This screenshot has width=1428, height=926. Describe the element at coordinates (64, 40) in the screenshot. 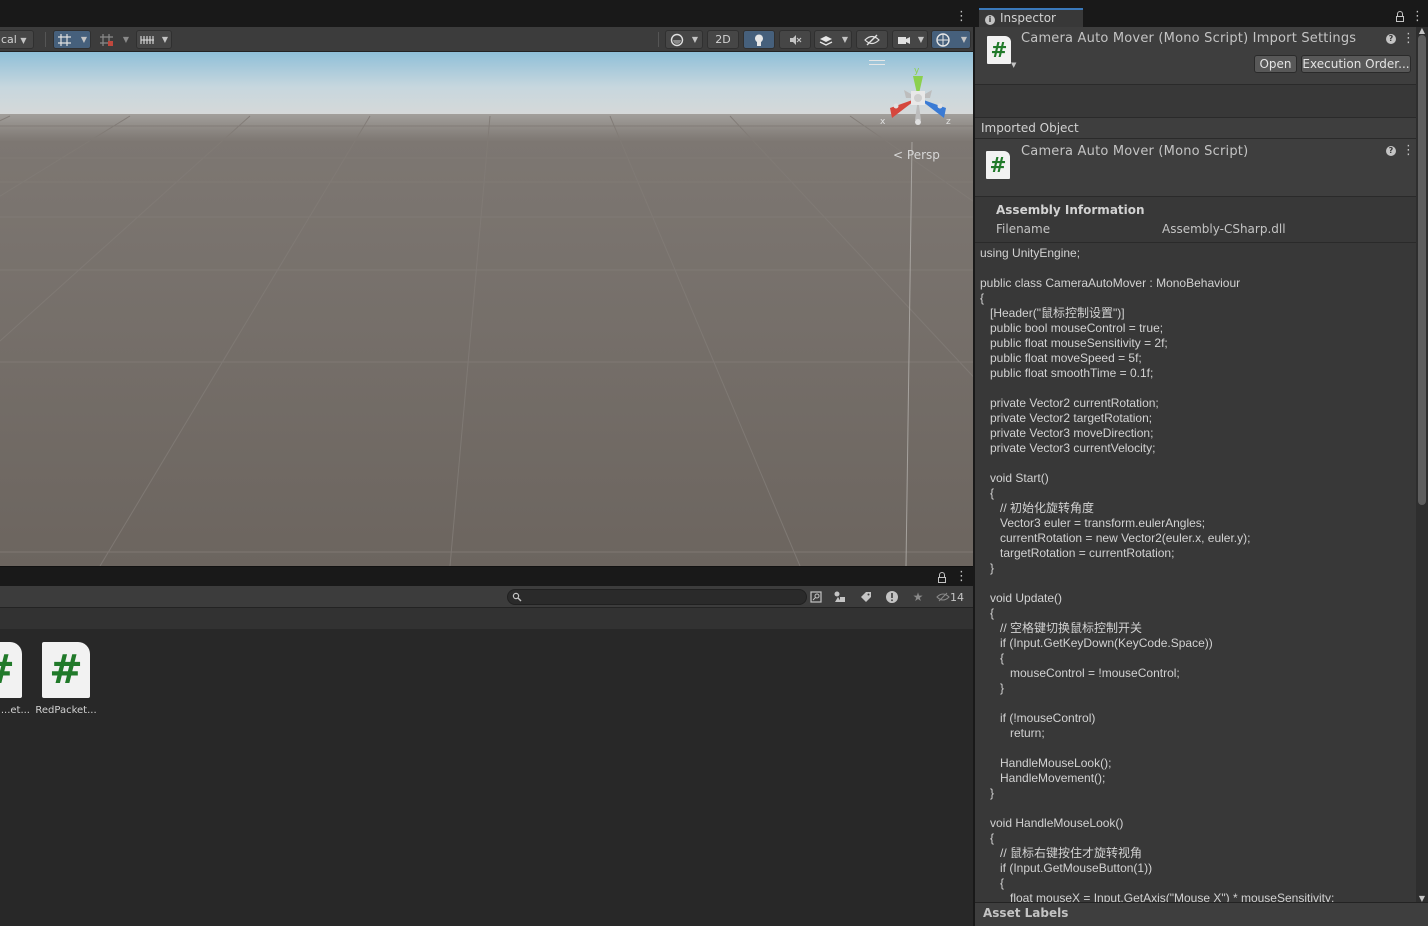

I see `grid-icon` at that location.